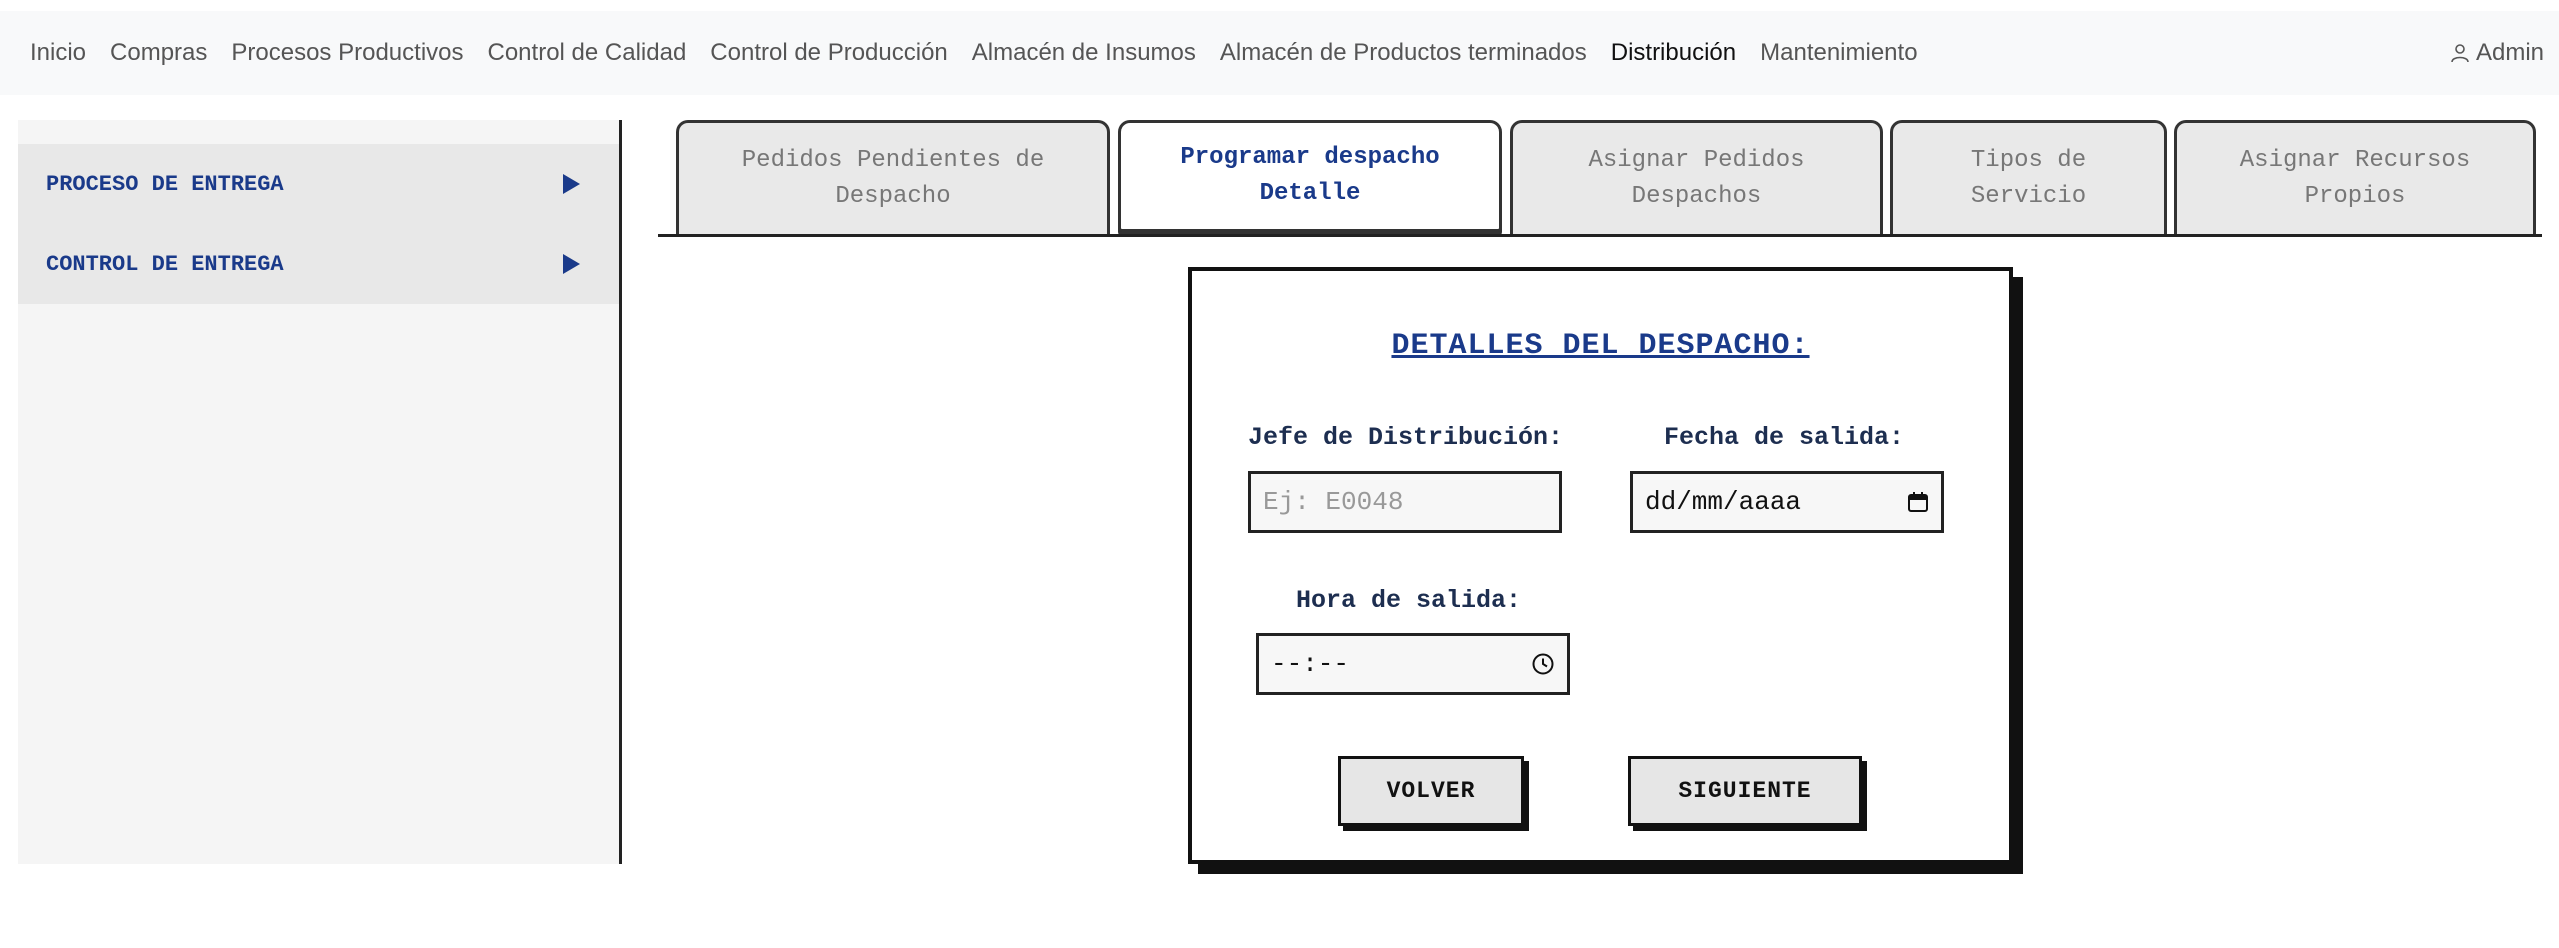 This screenshot has height=948, width=2559. I want to click on sidebar-item-proceso-entrega: PROCESO DE ENTREGA, so click(319, 184).